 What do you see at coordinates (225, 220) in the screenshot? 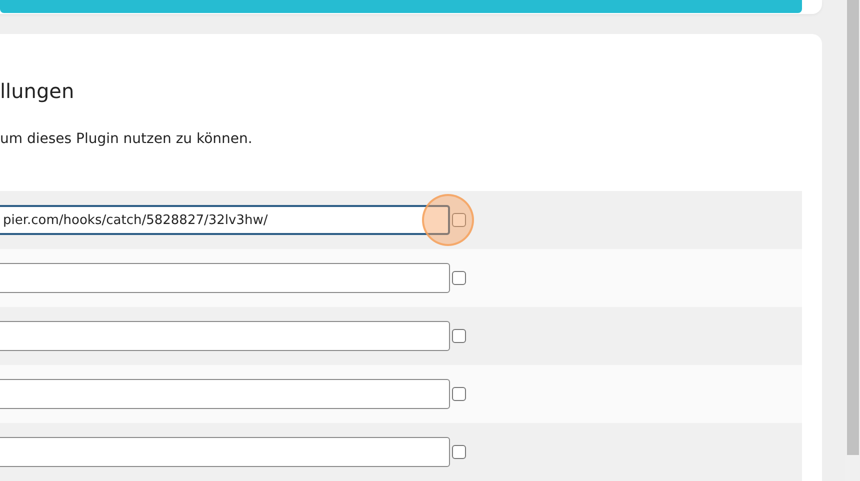
I see `url-input-field: pier.com/hooks/catch/5828827/32lv3hw/` at bounding box center [225, 220].